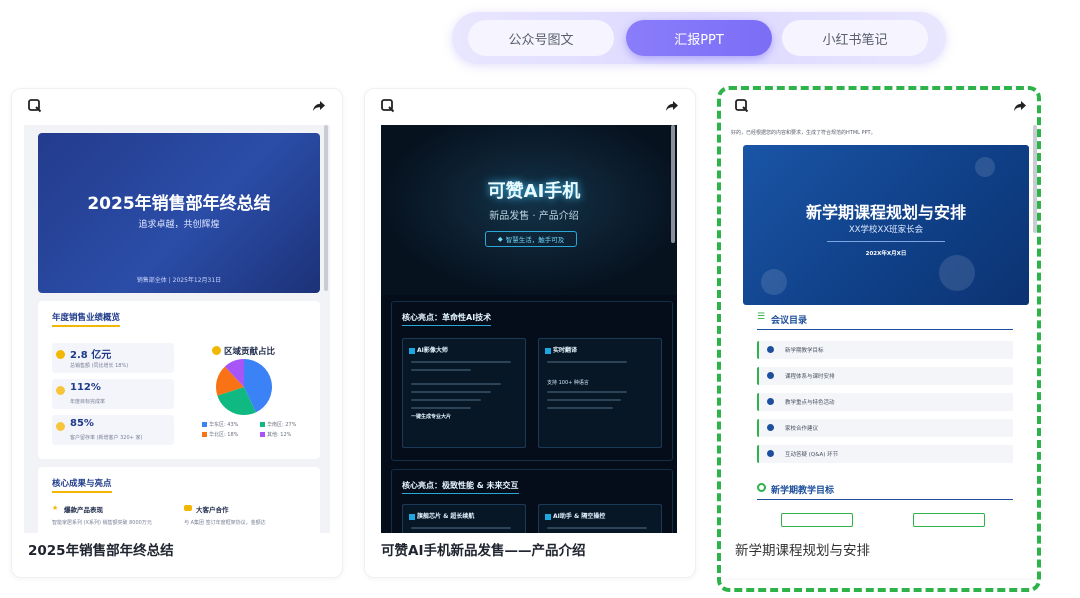  I want to click on slide-date: 202X年X月X日, so click(886, 254).